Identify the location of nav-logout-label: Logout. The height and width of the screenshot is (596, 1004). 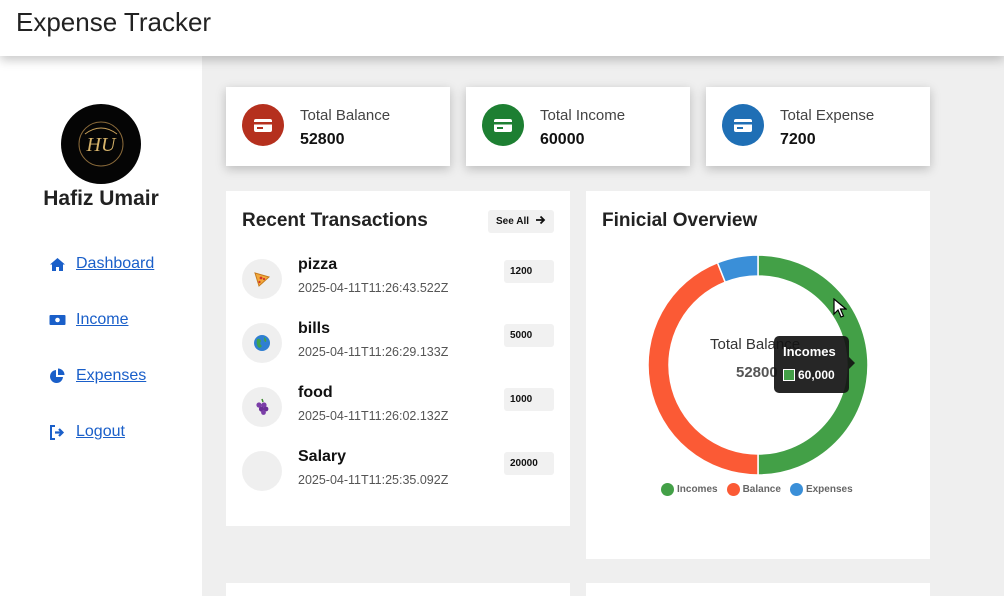
(100, 432).